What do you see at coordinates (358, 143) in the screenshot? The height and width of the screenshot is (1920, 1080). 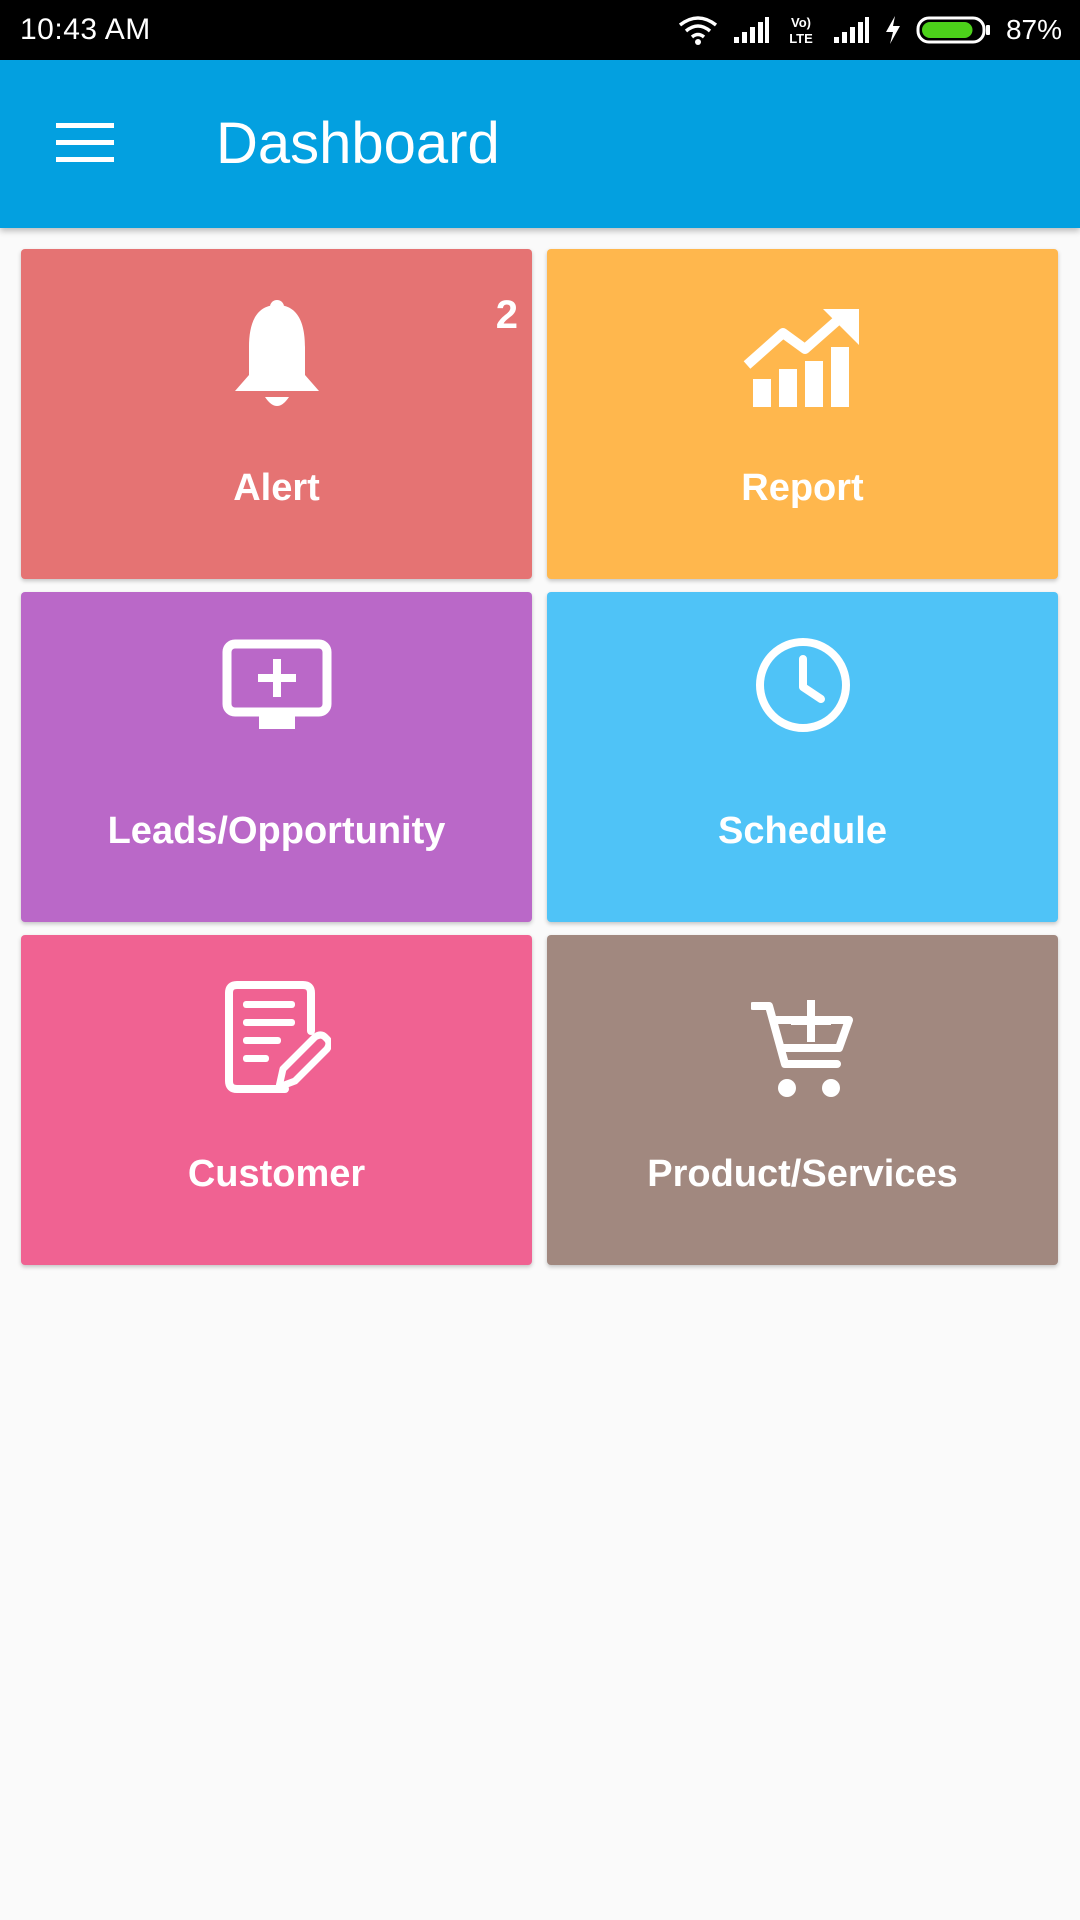 I see `page-title: Dashboard` at bounding box center [358, 143].